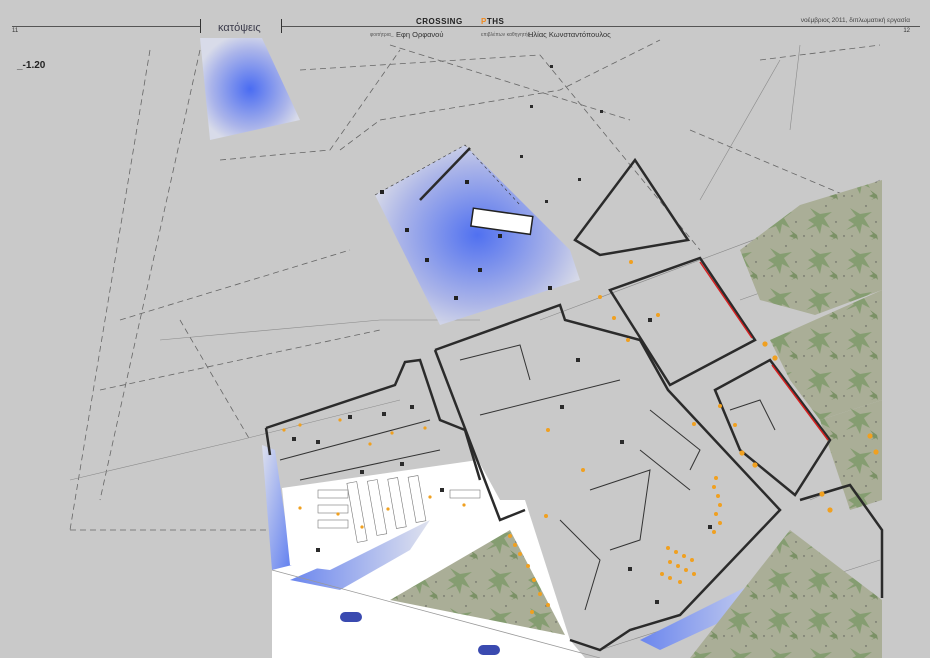 Image resolution: width=930 pixels, height=658 pixels. Describe the element at coordinates (250, 89) in the screenshot. I see `skylight-strip` at that location.